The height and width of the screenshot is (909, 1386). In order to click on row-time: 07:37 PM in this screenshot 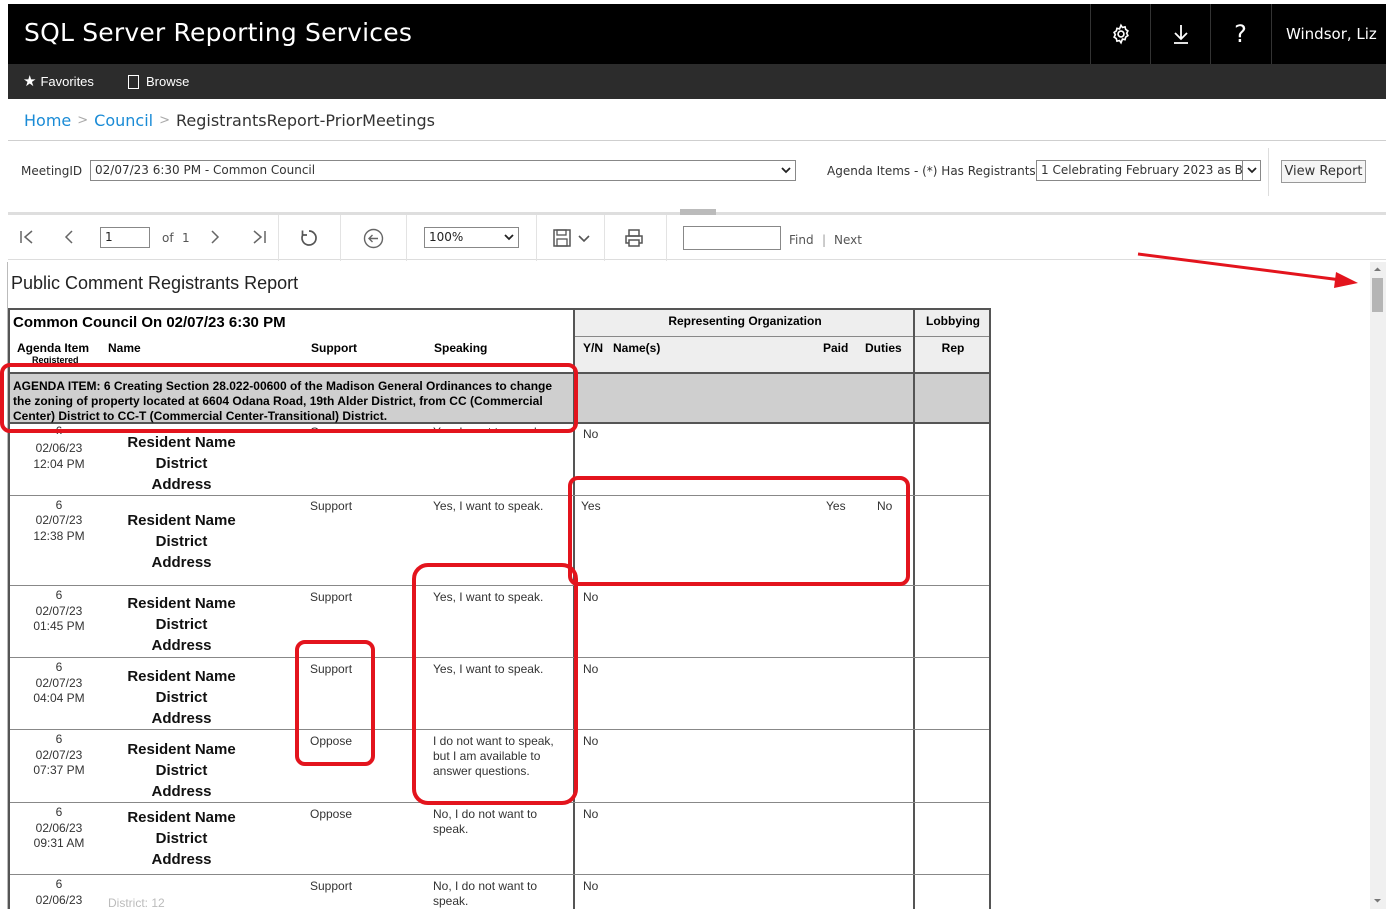, I will do `click(59, 770)`.